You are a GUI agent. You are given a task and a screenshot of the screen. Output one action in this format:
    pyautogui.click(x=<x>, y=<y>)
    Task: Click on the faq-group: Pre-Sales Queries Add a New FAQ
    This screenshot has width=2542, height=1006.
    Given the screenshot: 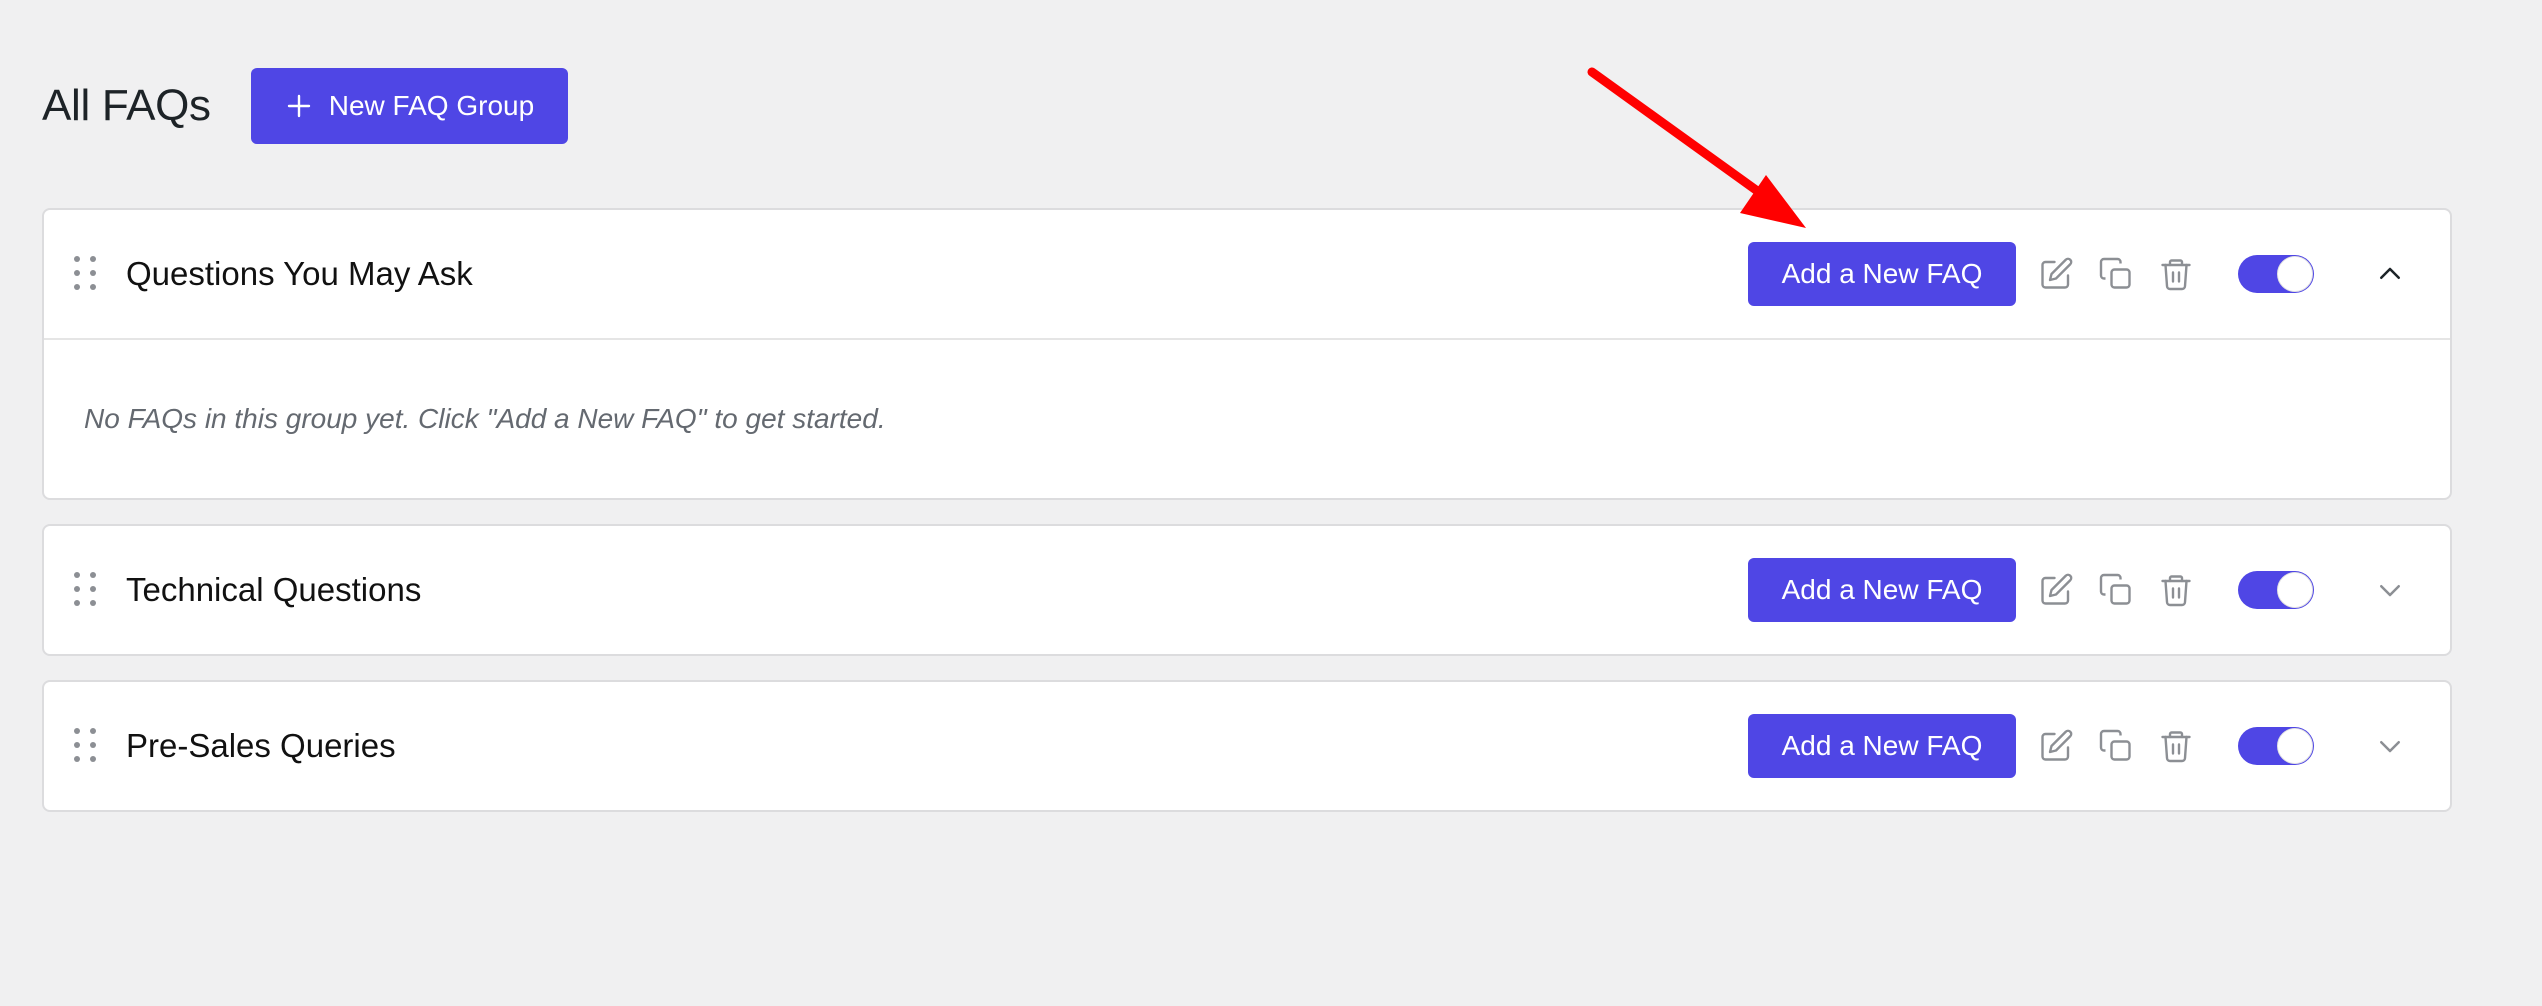 What is the action you would take?
    pyautogui.click(x=1247, y=746)
    